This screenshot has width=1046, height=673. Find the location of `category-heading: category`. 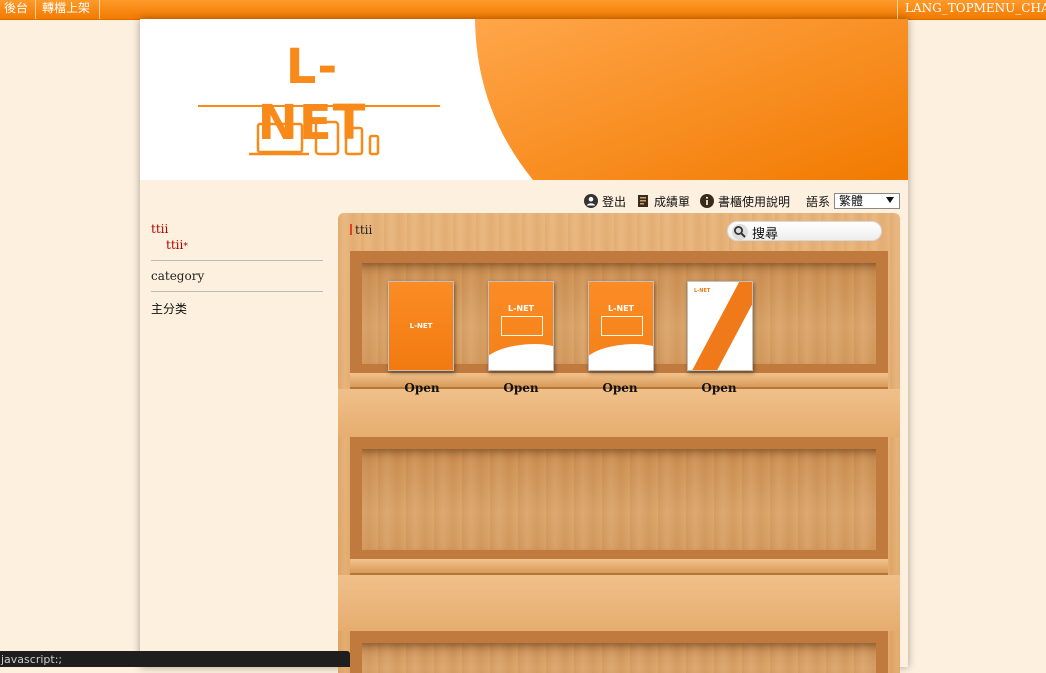

category-heading: category is located at coordinates (178, 276).